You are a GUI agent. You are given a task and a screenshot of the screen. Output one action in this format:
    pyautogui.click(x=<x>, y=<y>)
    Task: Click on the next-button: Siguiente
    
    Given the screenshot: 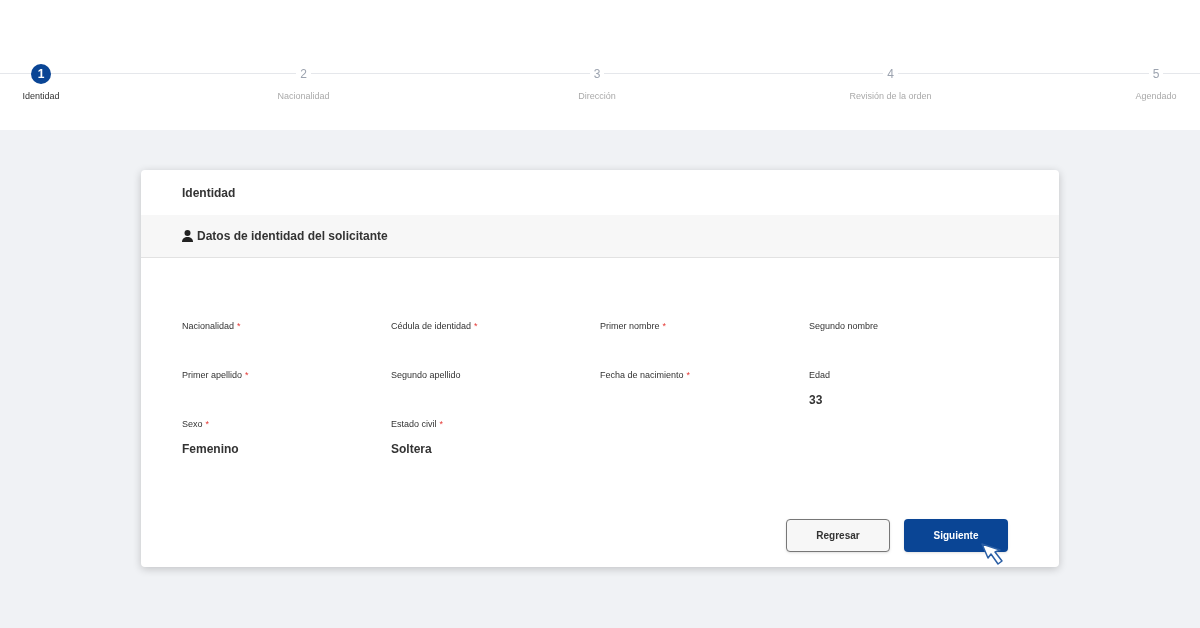 What is the action you would take?
    pyautogui.click(x=956, y=535)
    